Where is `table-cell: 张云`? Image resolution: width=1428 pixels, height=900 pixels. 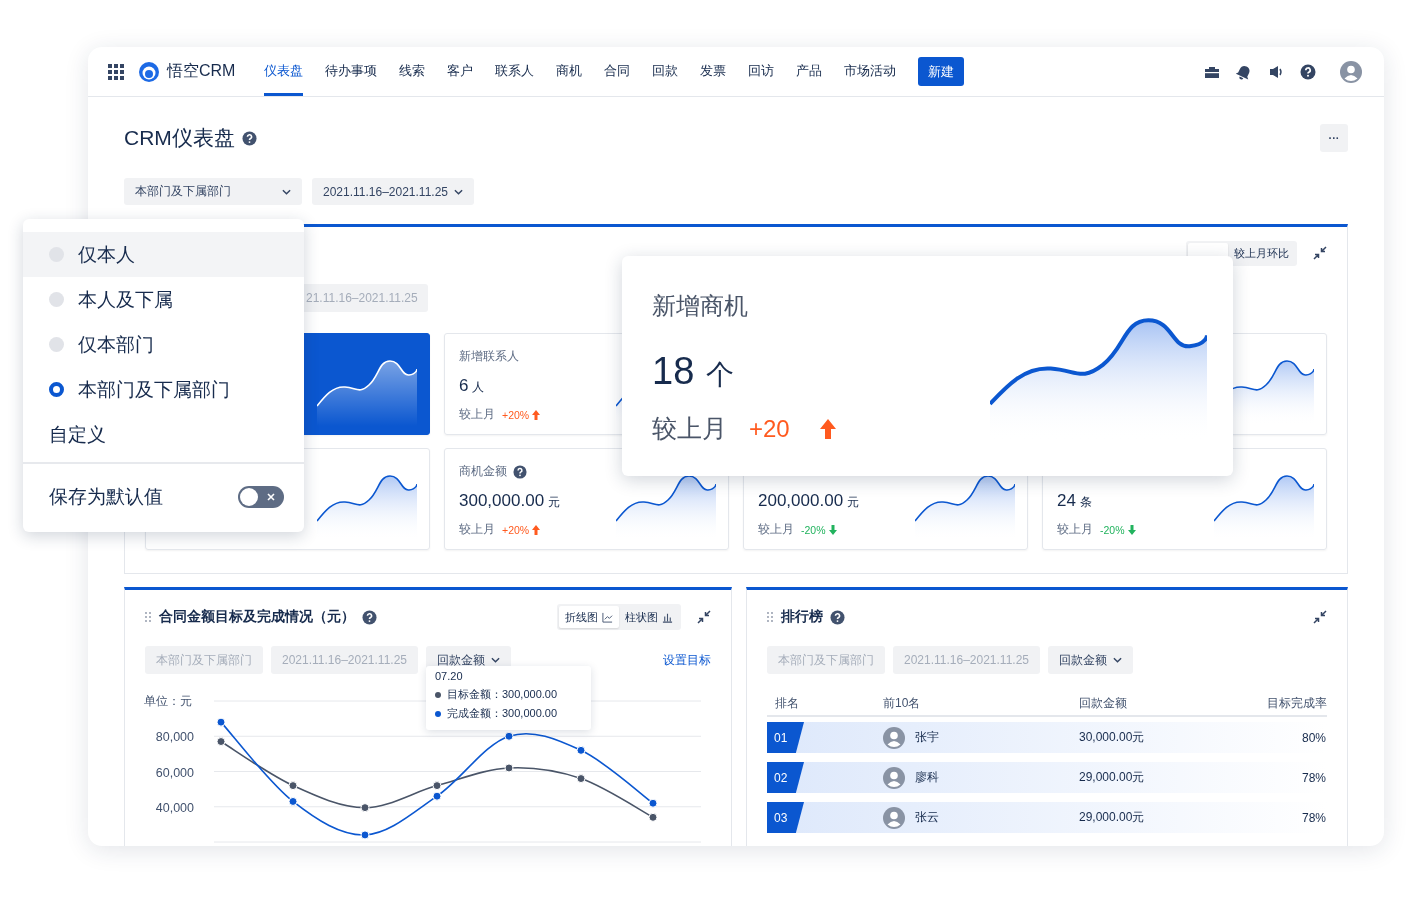 table-cell: 张云 is located at coordinates (927, 817).